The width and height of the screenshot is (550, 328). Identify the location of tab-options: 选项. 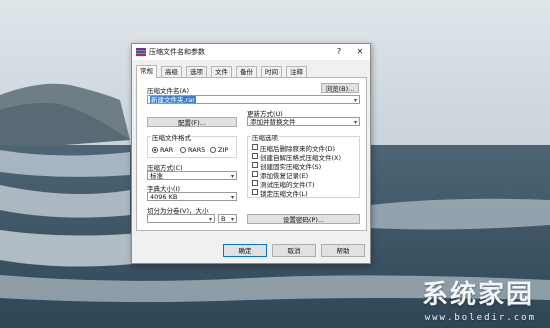
(196, 71).